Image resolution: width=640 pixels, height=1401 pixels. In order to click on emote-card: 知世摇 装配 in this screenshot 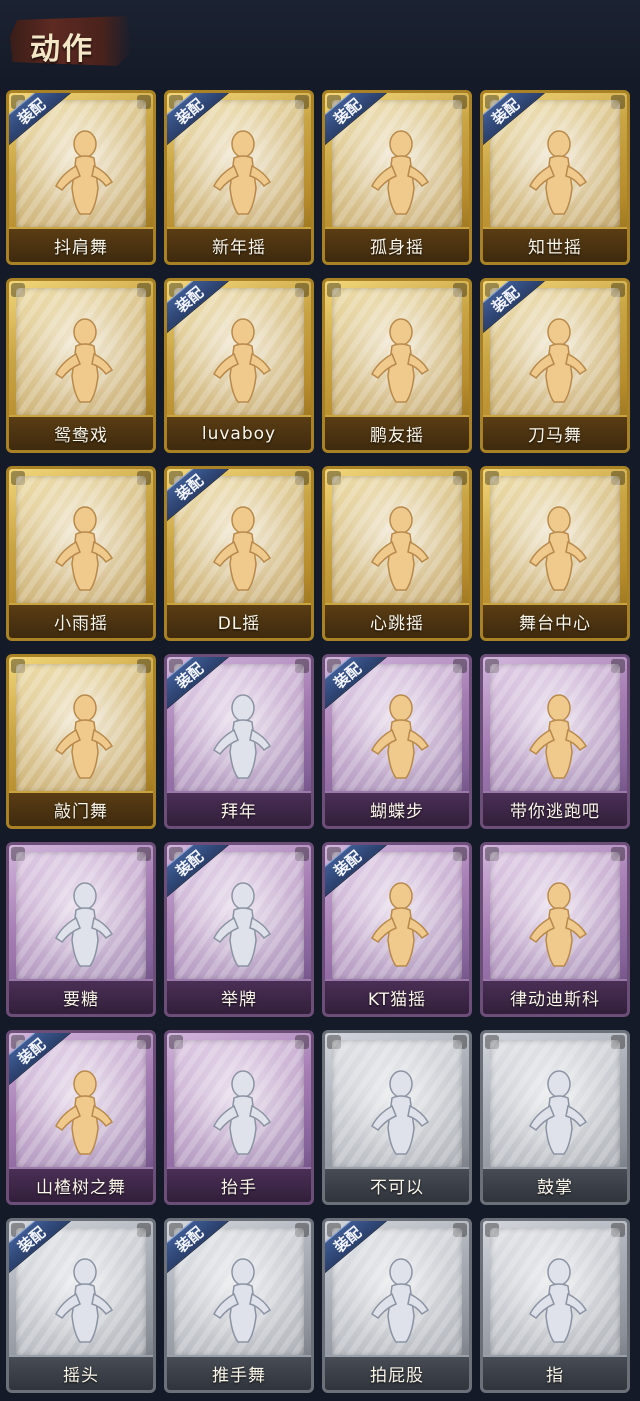, I will do `click(555, 177)`.